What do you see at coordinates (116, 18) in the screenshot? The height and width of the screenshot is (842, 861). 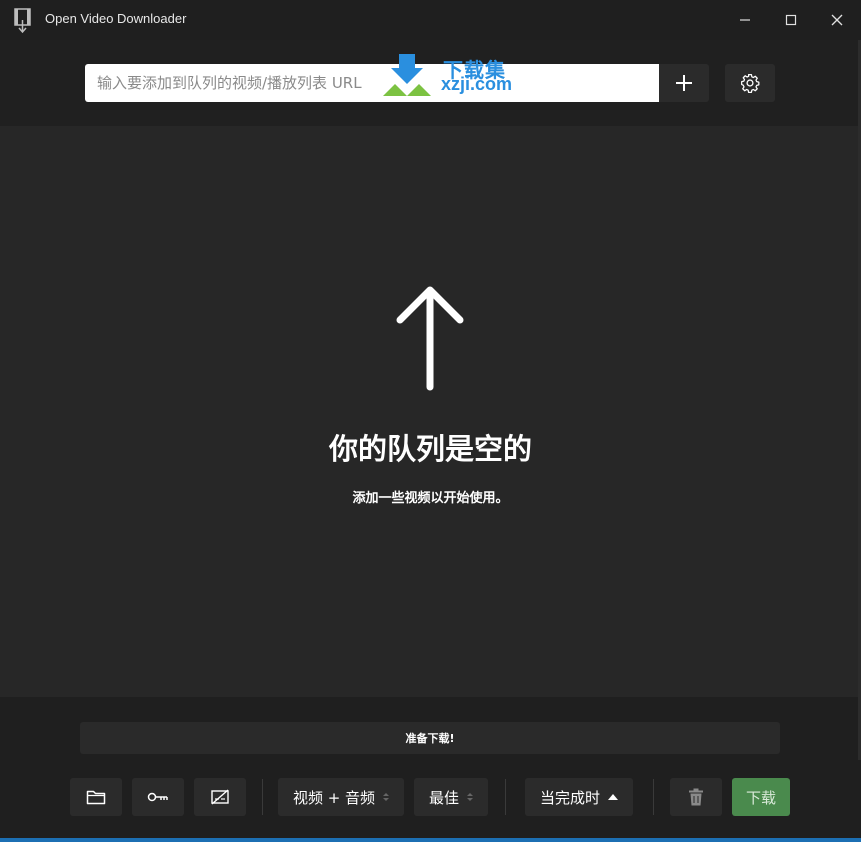 I see `window-title: Open Video Downloader` at bounding box center [116, 18].